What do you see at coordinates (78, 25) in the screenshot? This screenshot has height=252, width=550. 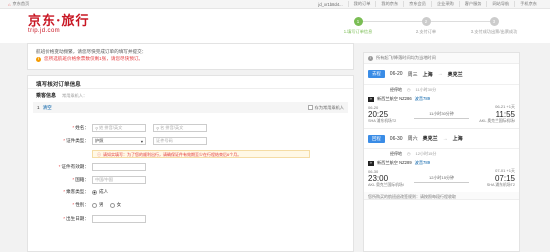 I see `jd-travel-logo: 京东·旅行 trip.jd.com` at bounding box center [78, 25].